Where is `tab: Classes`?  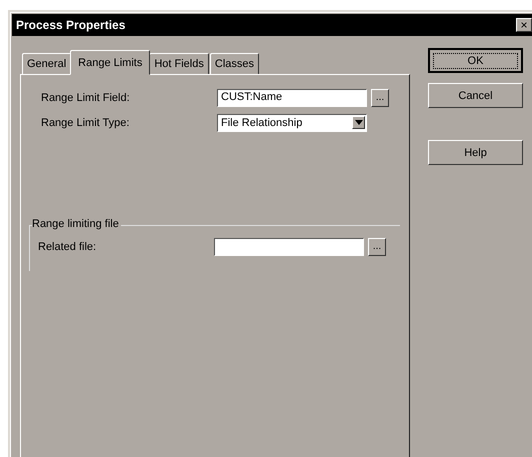 tab: Classes is located at coordinates (234, 63).